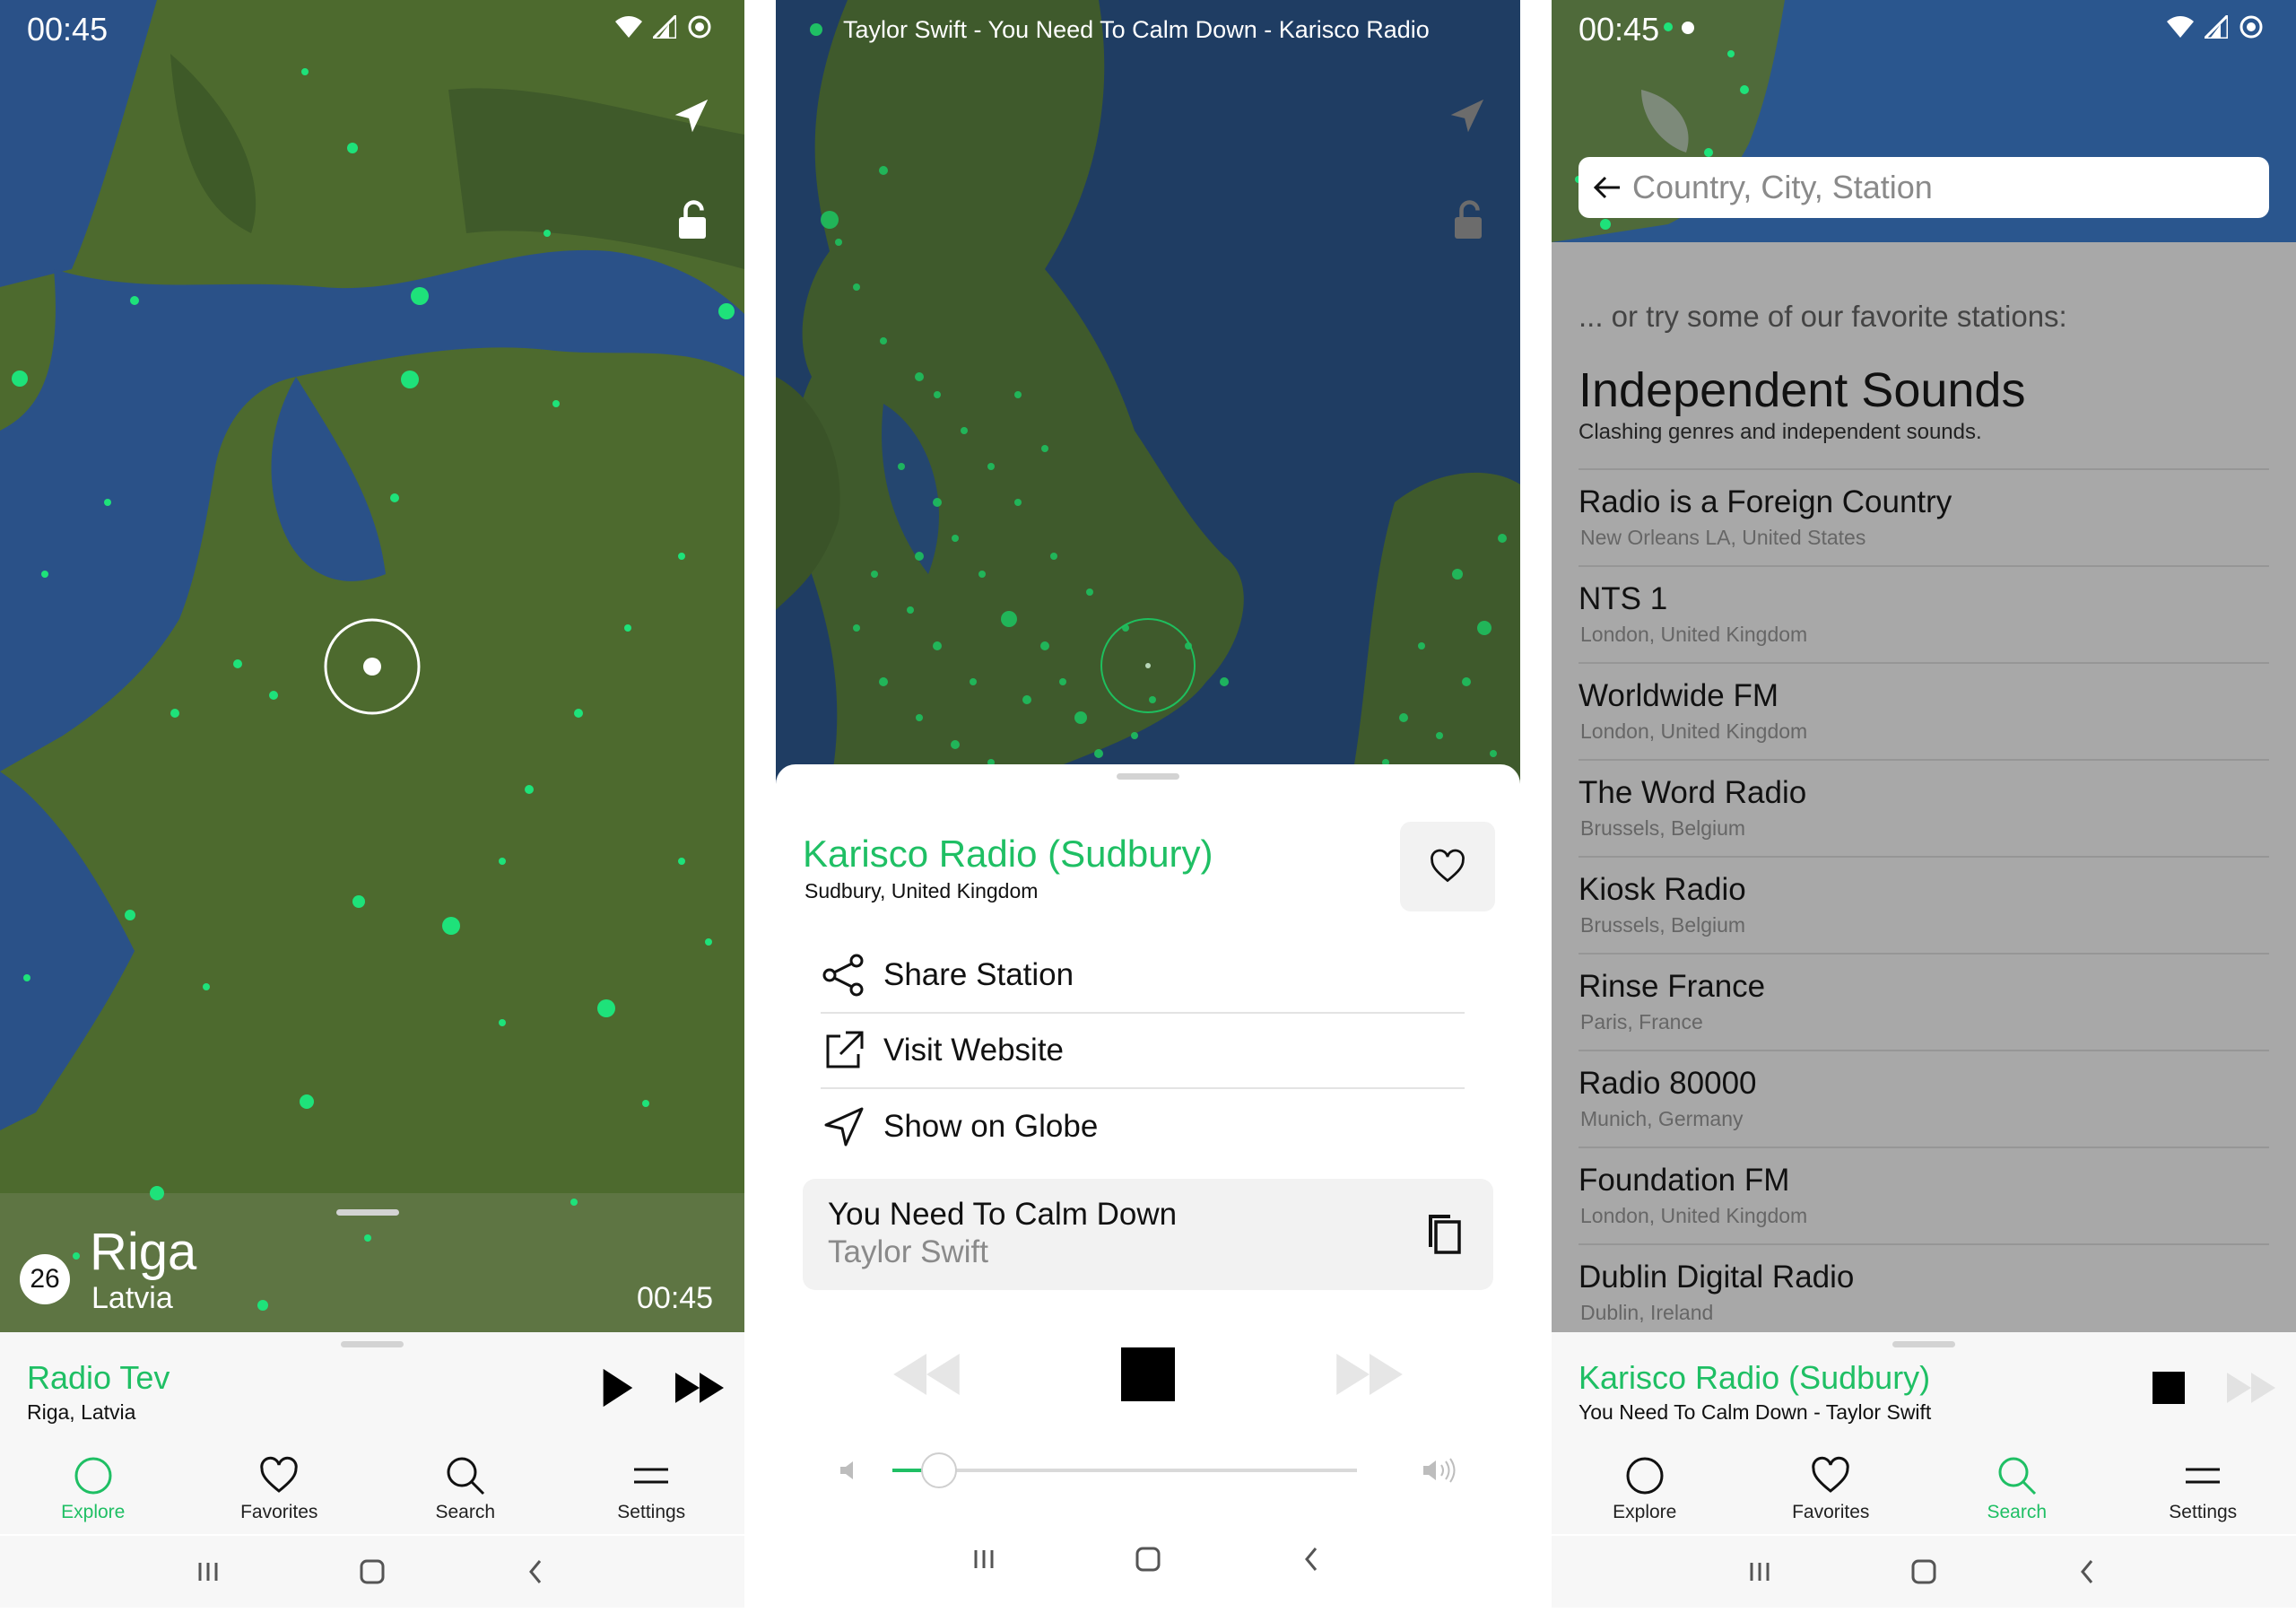  Describe the element at coordinates (1369, 1374) in the screenshot. I see `fast-forward-button` at that location.